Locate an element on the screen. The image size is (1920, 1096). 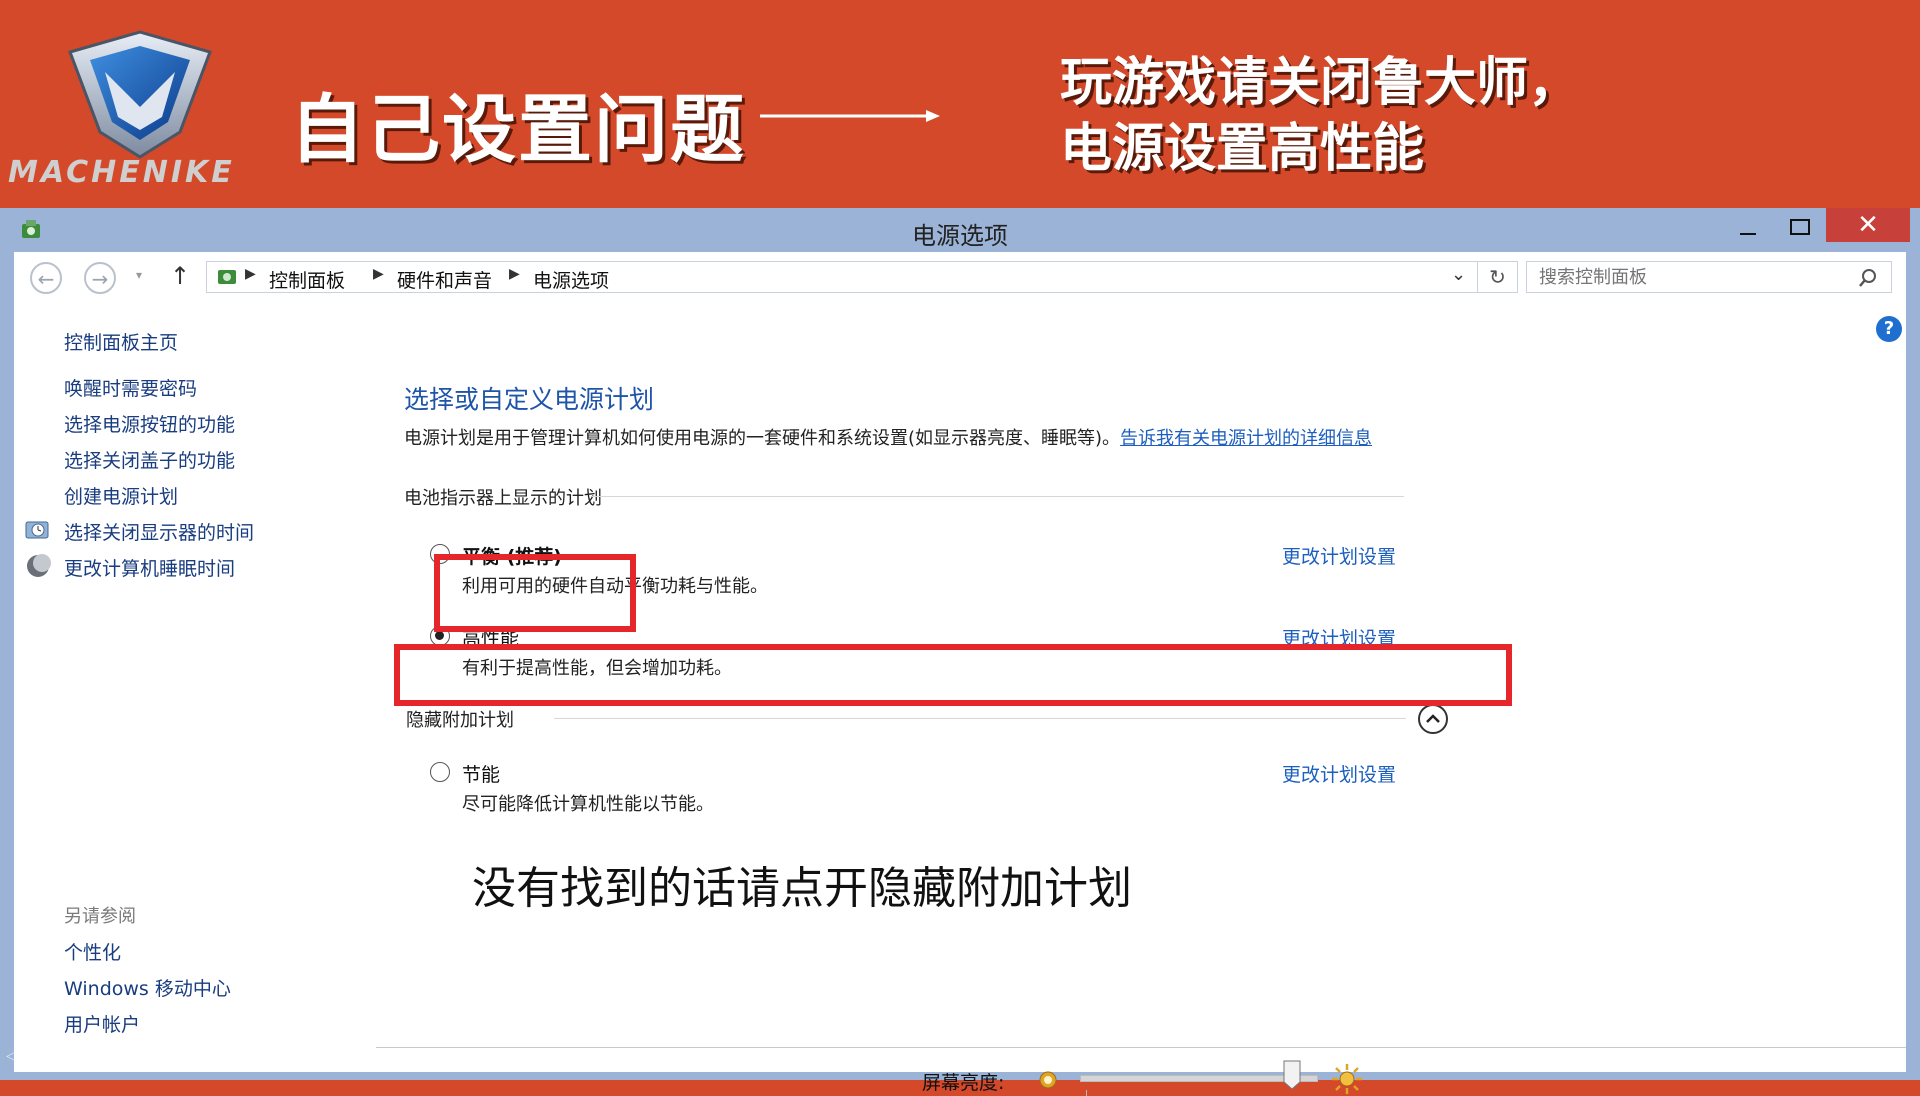
learn-more-link: 告诉我有关电源计划的详细信息 is located at coordinates (1246, 438).